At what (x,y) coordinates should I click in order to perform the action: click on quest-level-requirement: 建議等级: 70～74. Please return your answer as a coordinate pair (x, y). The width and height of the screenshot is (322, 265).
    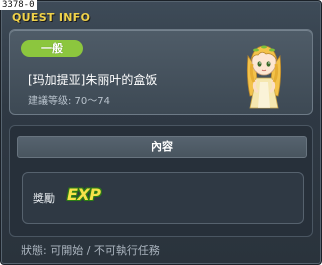
    Looking at the image, I should click on (69, 101).